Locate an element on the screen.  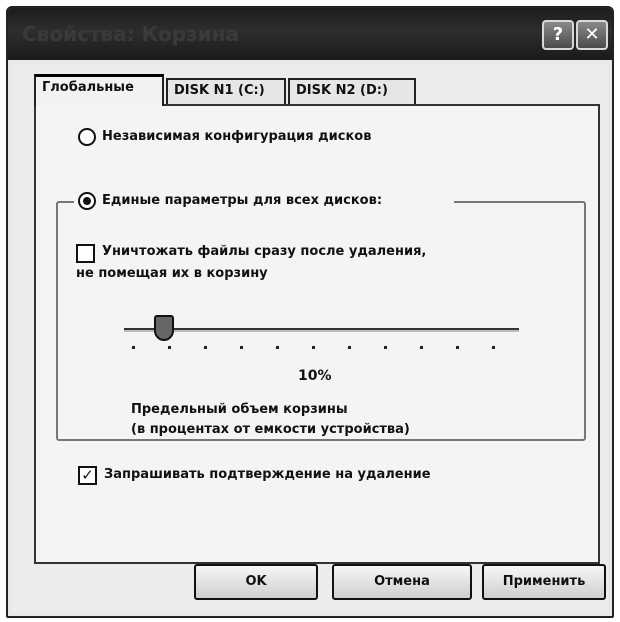
tab-disk-d: DISK N2 (D:) is located at coordinates (352, 91).